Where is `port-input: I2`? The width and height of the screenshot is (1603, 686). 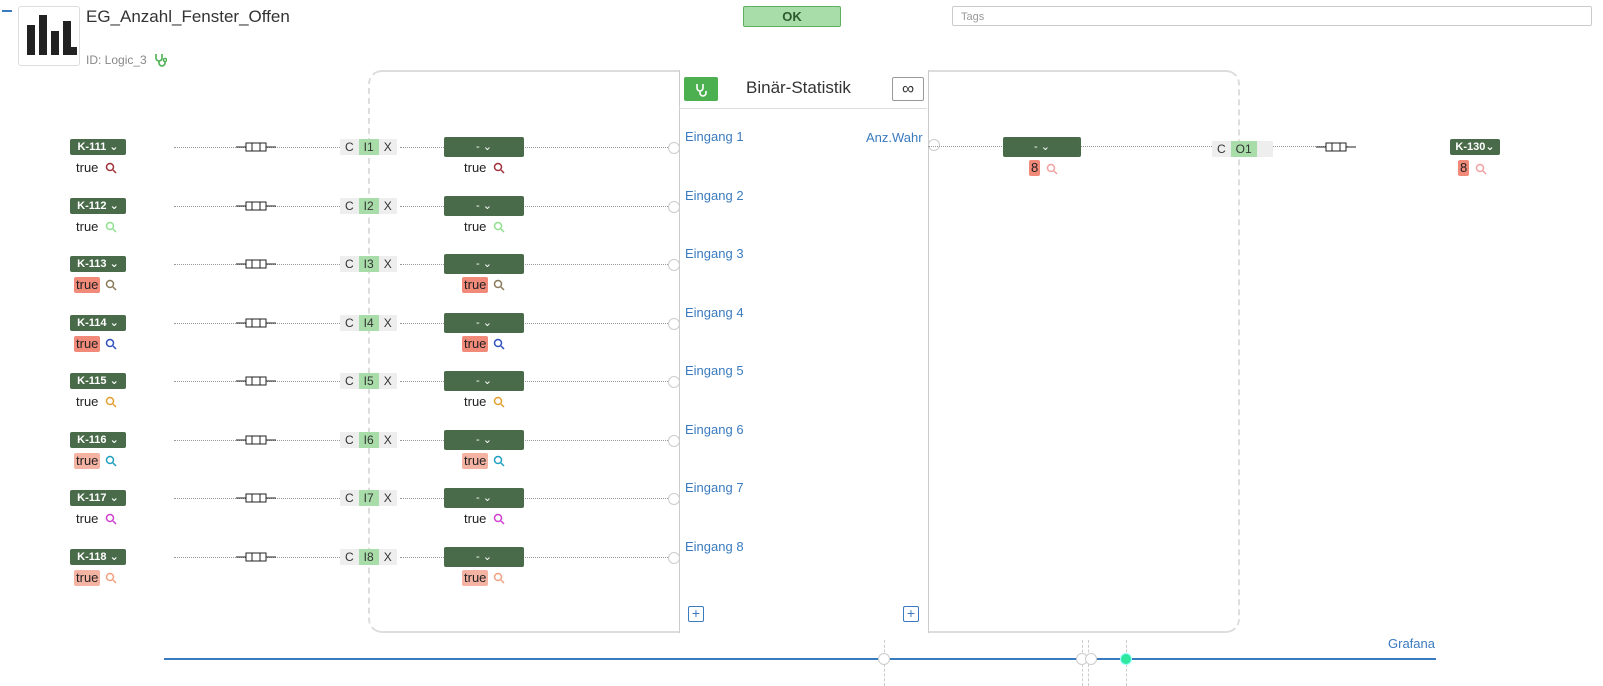 port-input: I2 is located at coordinates (368, 206).